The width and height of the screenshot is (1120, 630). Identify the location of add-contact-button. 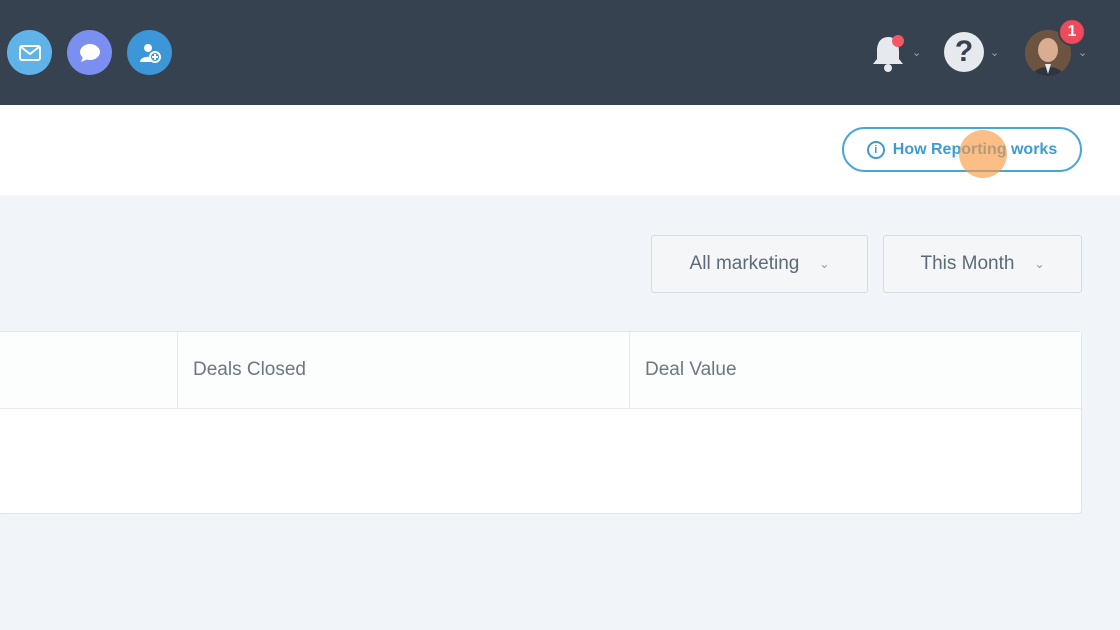
(149, 52).